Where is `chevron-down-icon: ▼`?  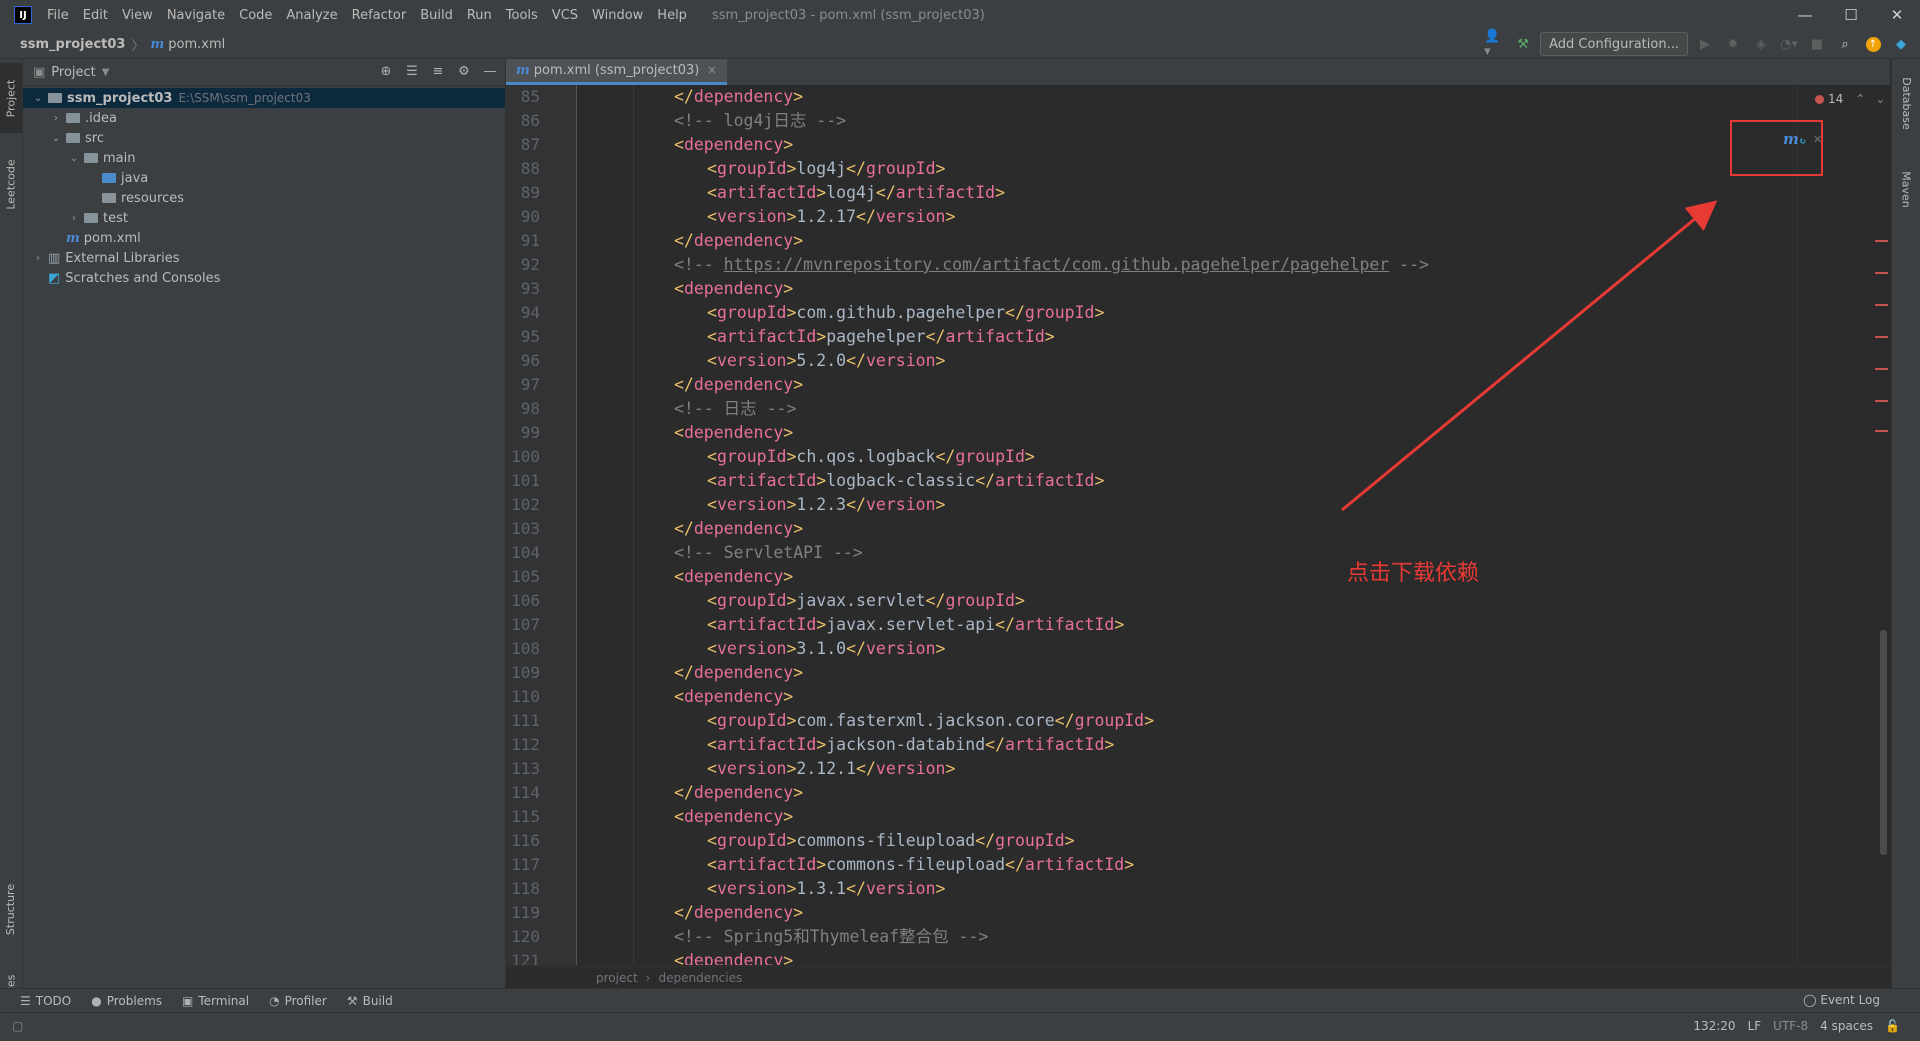 chevron-down-icon: ▼ is located at coordinates (106, 72).